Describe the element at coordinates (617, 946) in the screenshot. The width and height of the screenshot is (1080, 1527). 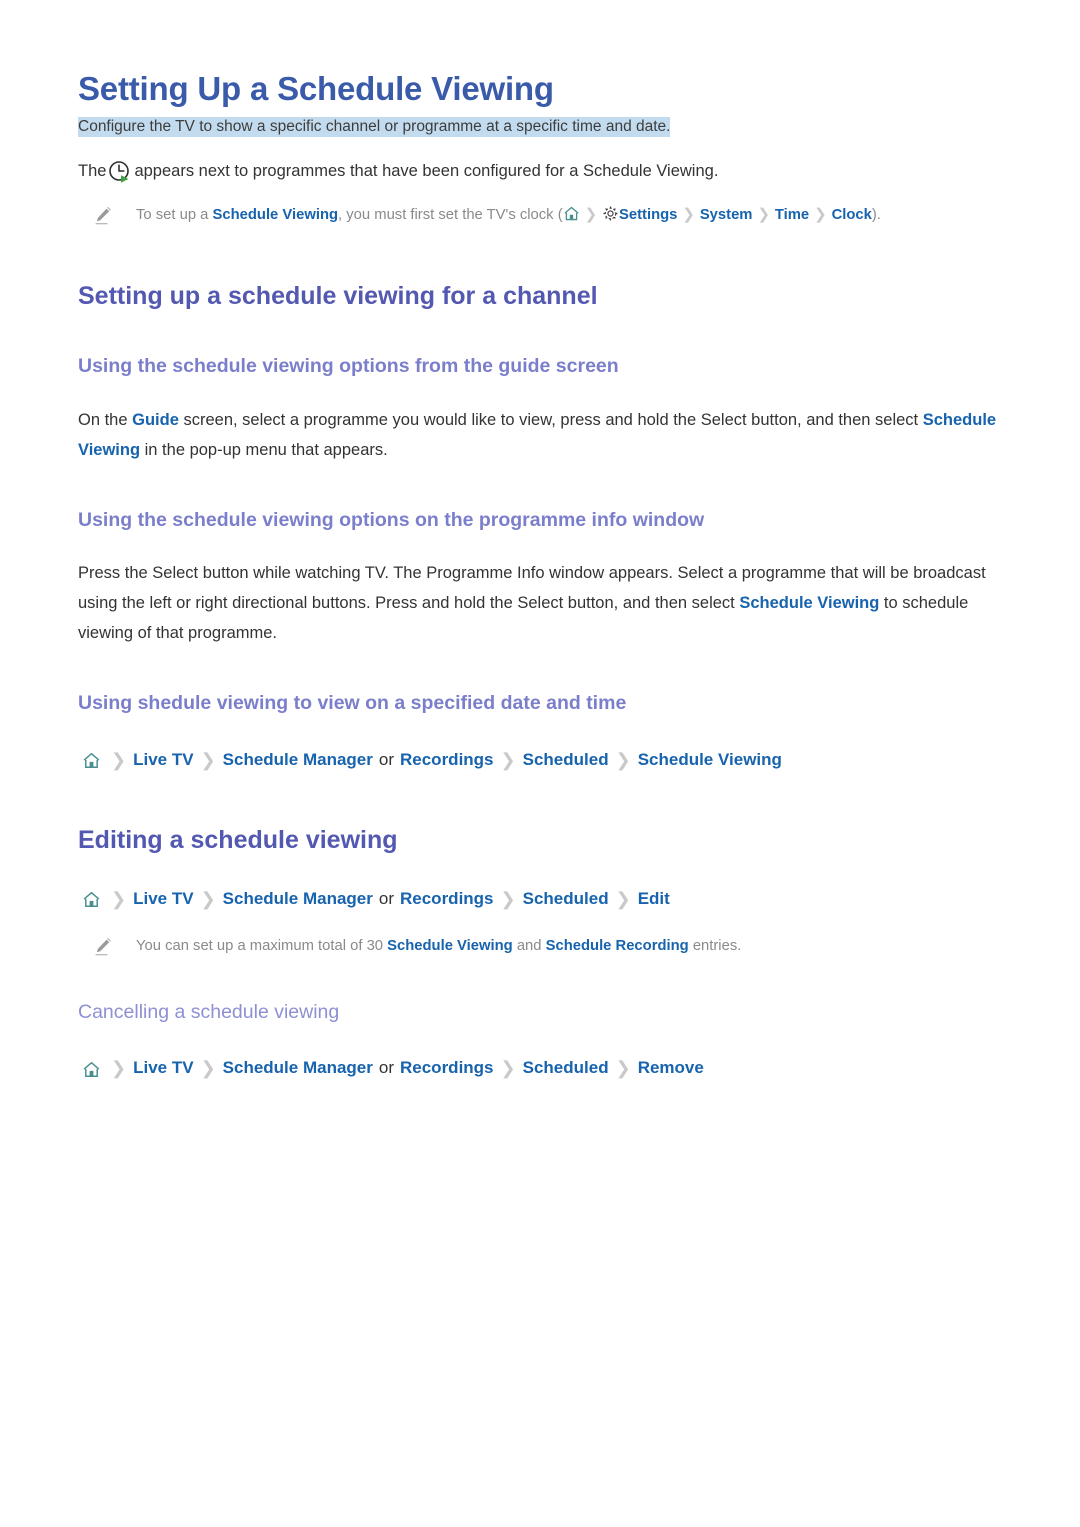
I see `link-schedule-recording: Schedule Recording` at that location.